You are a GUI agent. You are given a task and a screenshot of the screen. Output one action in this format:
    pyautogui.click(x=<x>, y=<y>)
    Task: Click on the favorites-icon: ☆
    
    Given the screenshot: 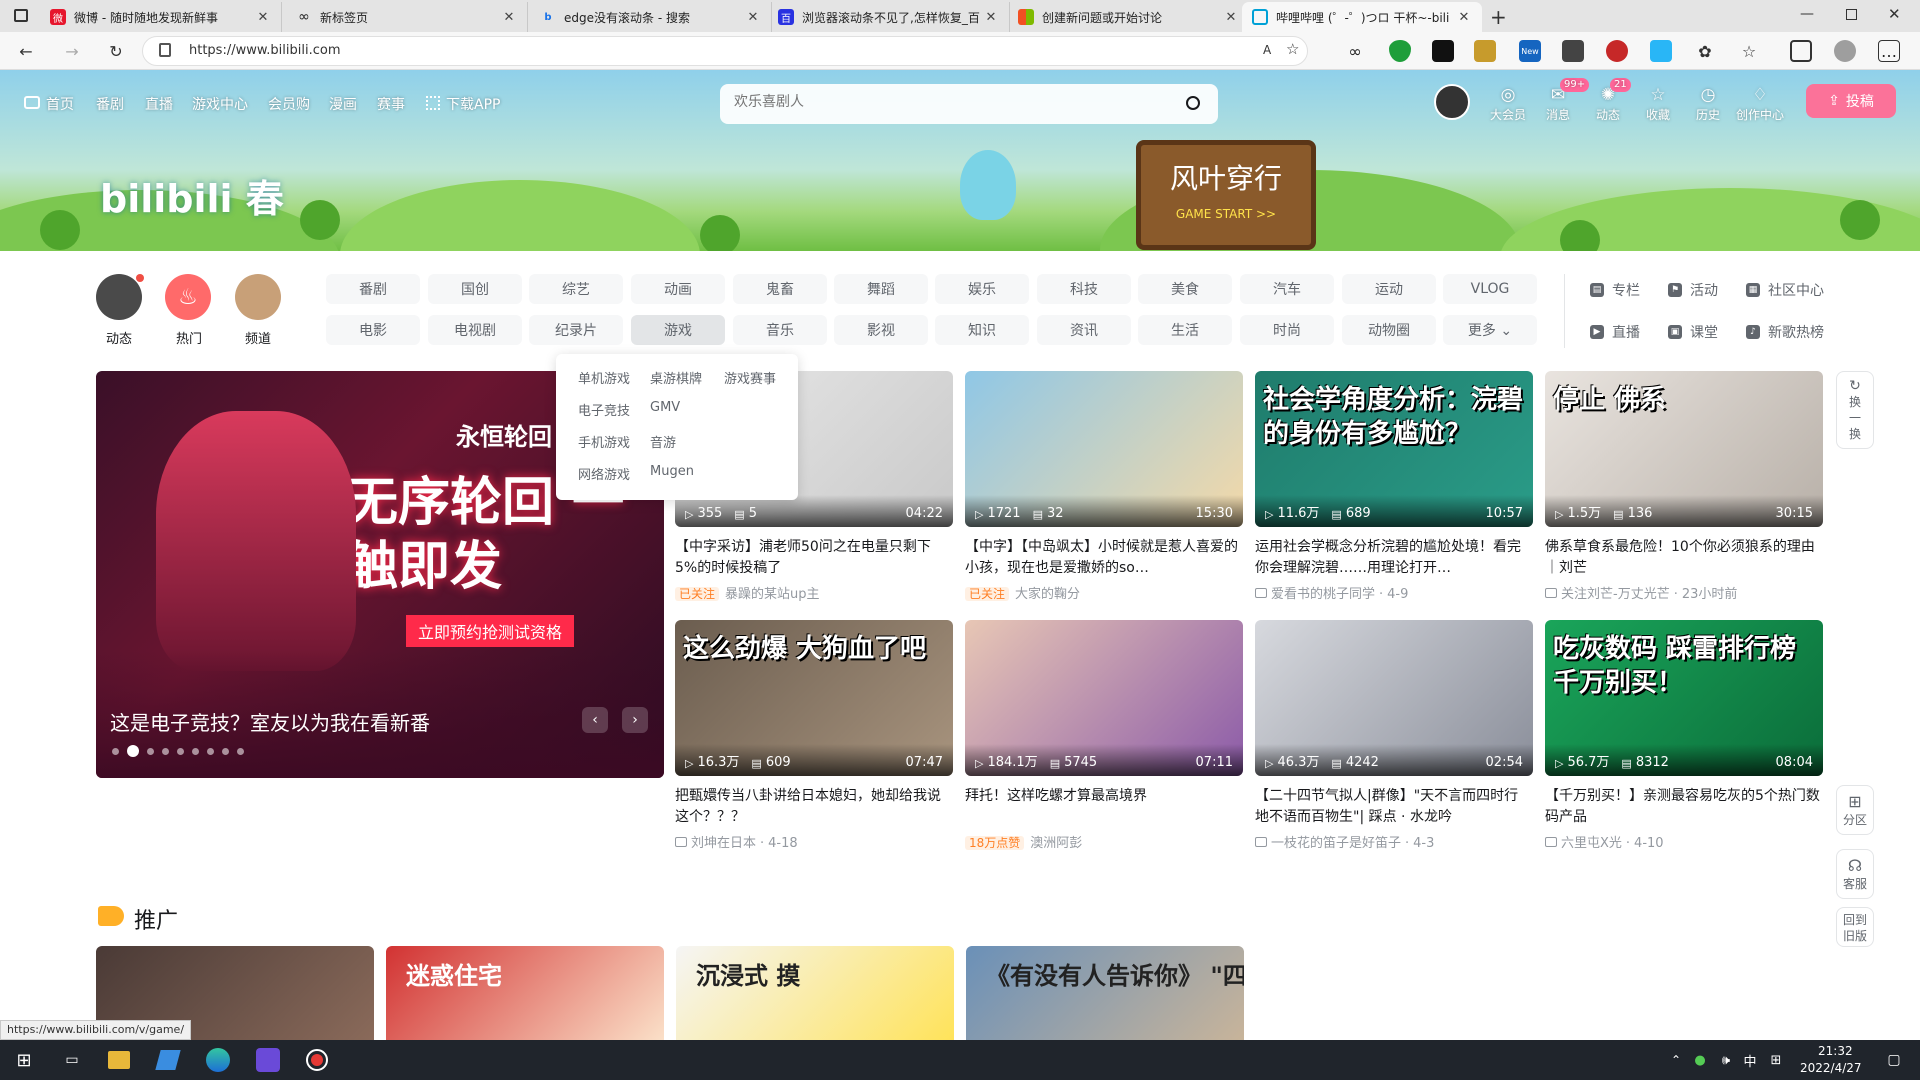 What is the action you would take?
    pyautogui.click(x=1749, y=51)
    